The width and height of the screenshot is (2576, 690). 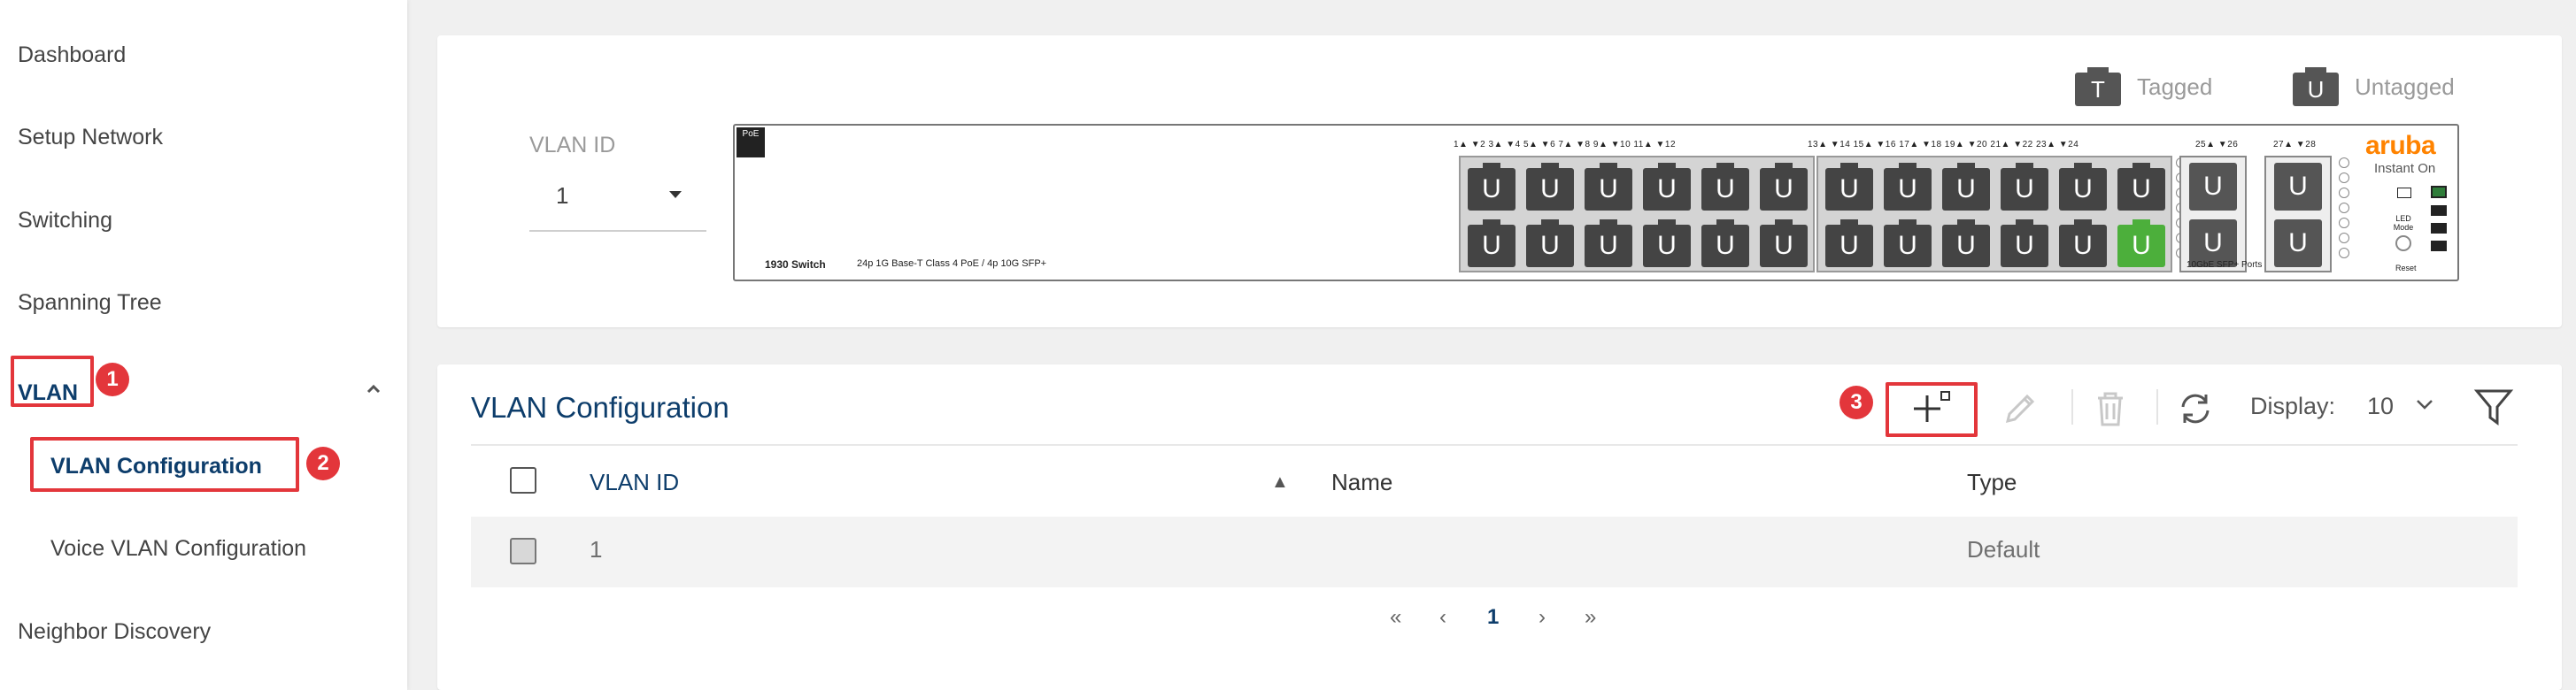 I want to click on port-24: U, so click(x=2141, y=243).